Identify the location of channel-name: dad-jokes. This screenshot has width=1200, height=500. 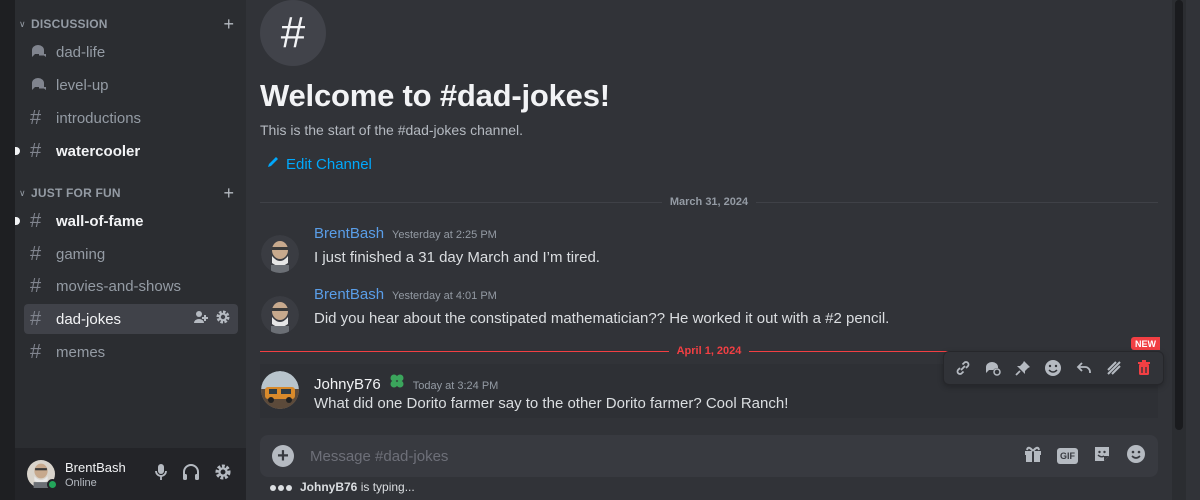
(89, 319).